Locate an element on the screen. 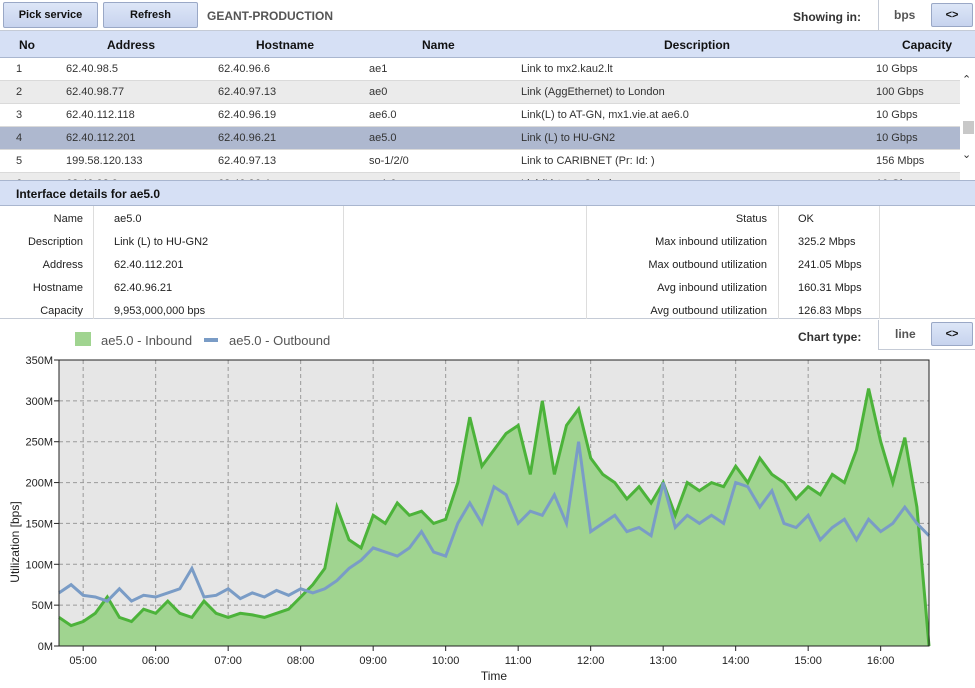 The width and height of the screenshot is (975, 688). column-header-description: Description is located at coordinates (697, 45).